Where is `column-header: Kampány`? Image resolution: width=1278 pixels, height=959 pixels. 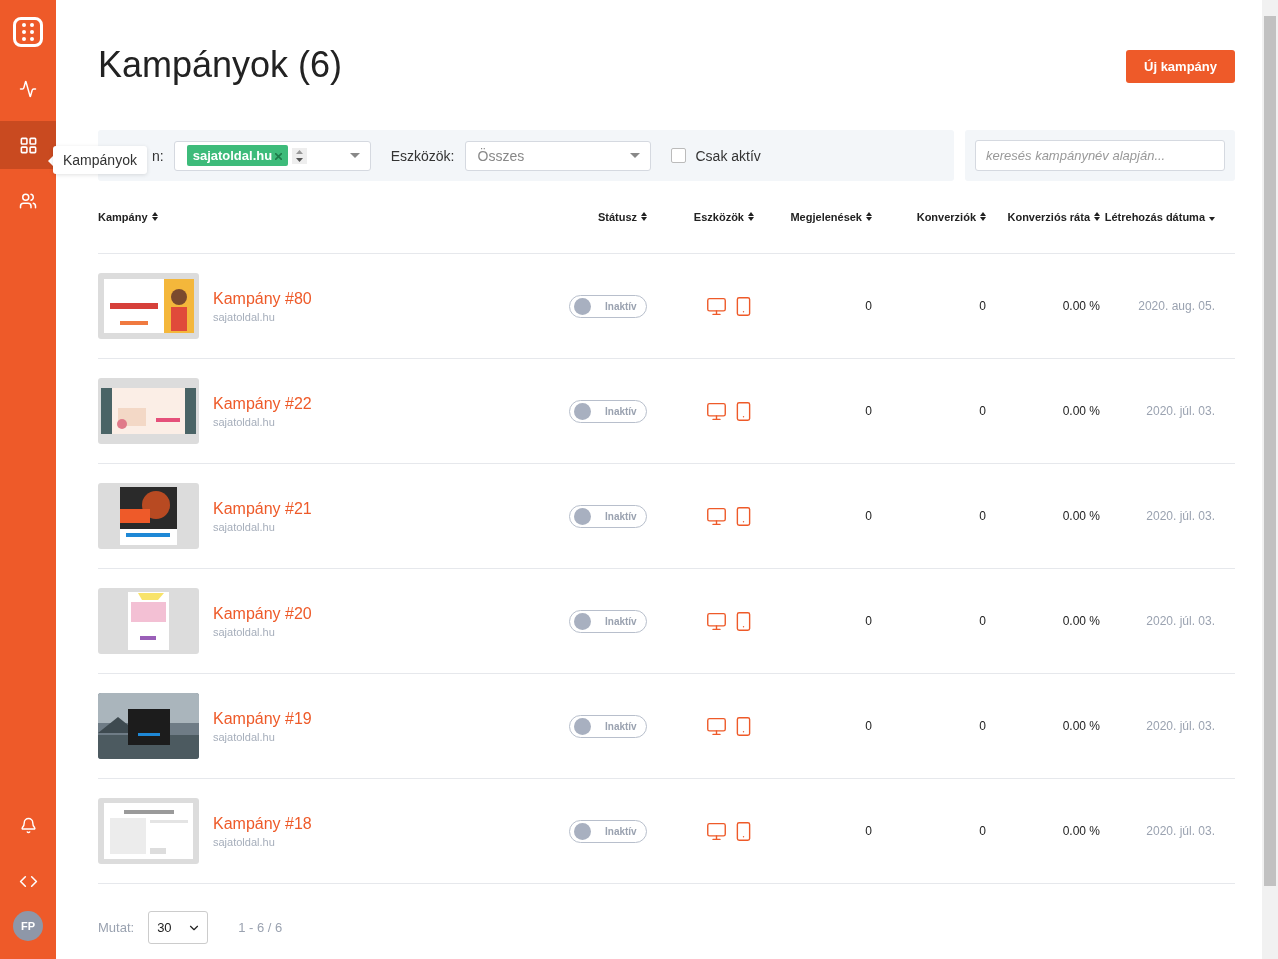
column-header: Kampány is located at coordinates (128, 217).